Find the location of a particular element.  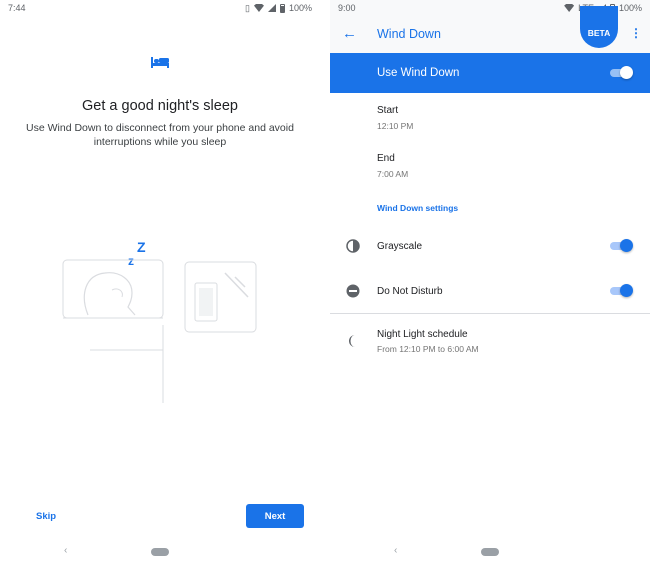

next-button: Next is located at coordinates (275, 516).